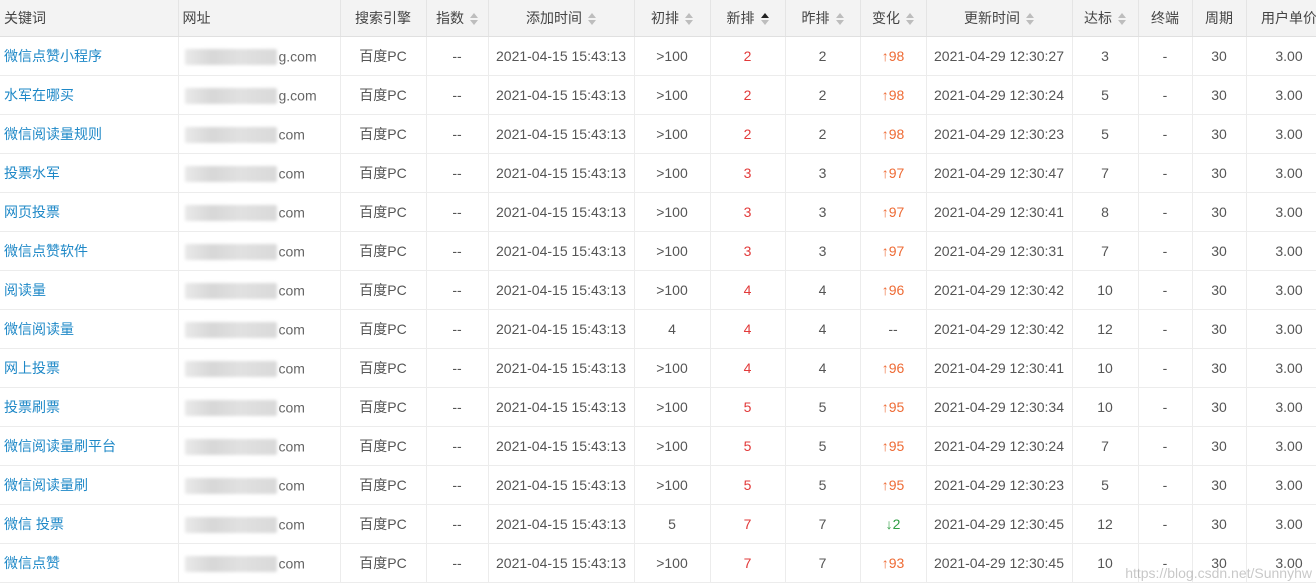 This screenshot has height=583, width=1316. I want to click on header-reached: 达标, so click(1105, 18).